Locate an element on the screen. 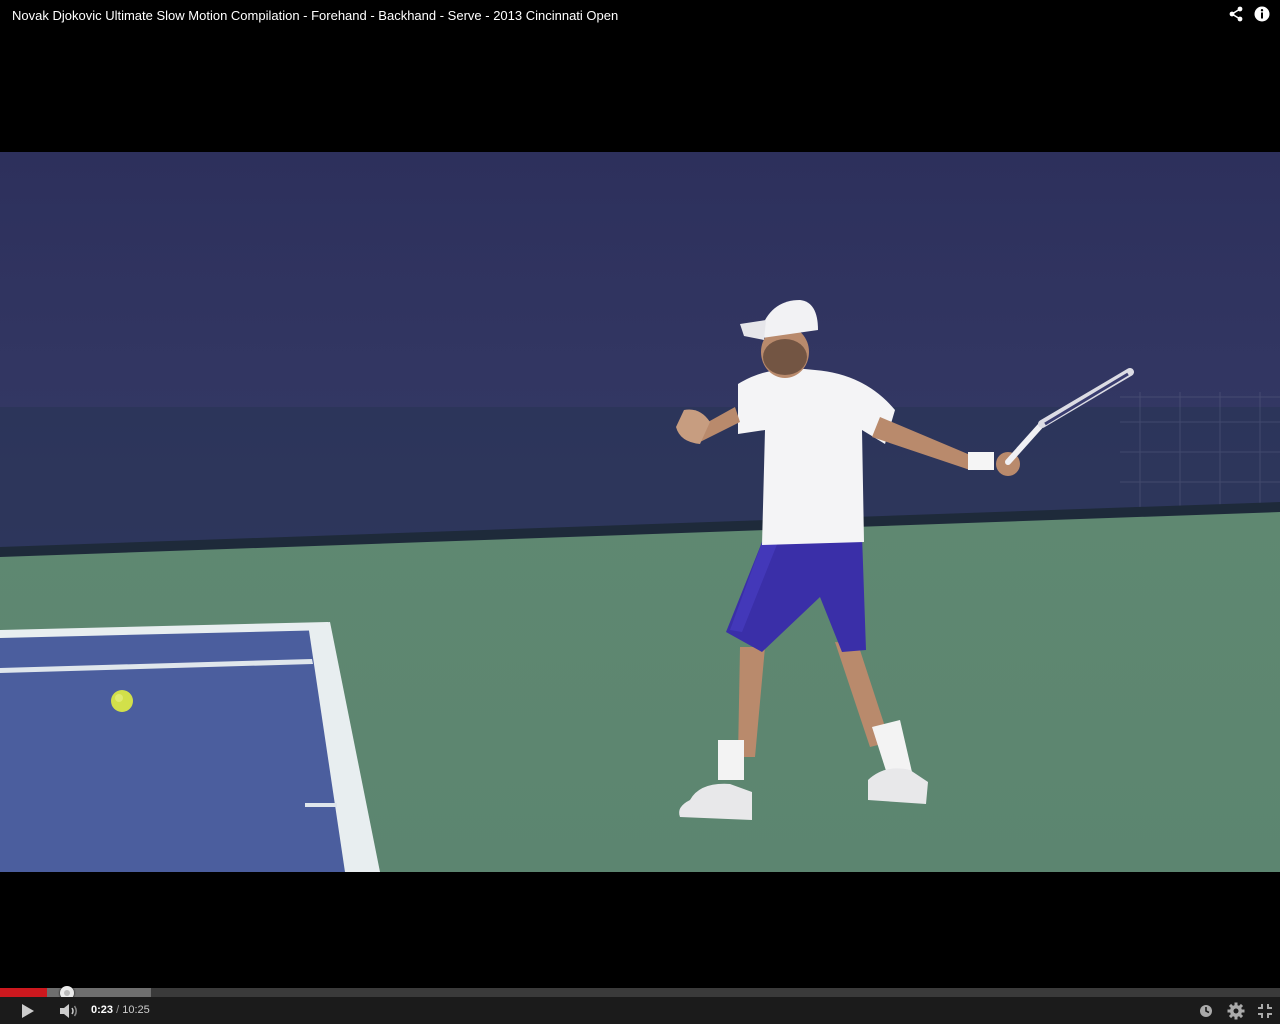 This screenshot has width=1280, height=1024. current-time: 0:23 is located at coordinates (102, 1010).